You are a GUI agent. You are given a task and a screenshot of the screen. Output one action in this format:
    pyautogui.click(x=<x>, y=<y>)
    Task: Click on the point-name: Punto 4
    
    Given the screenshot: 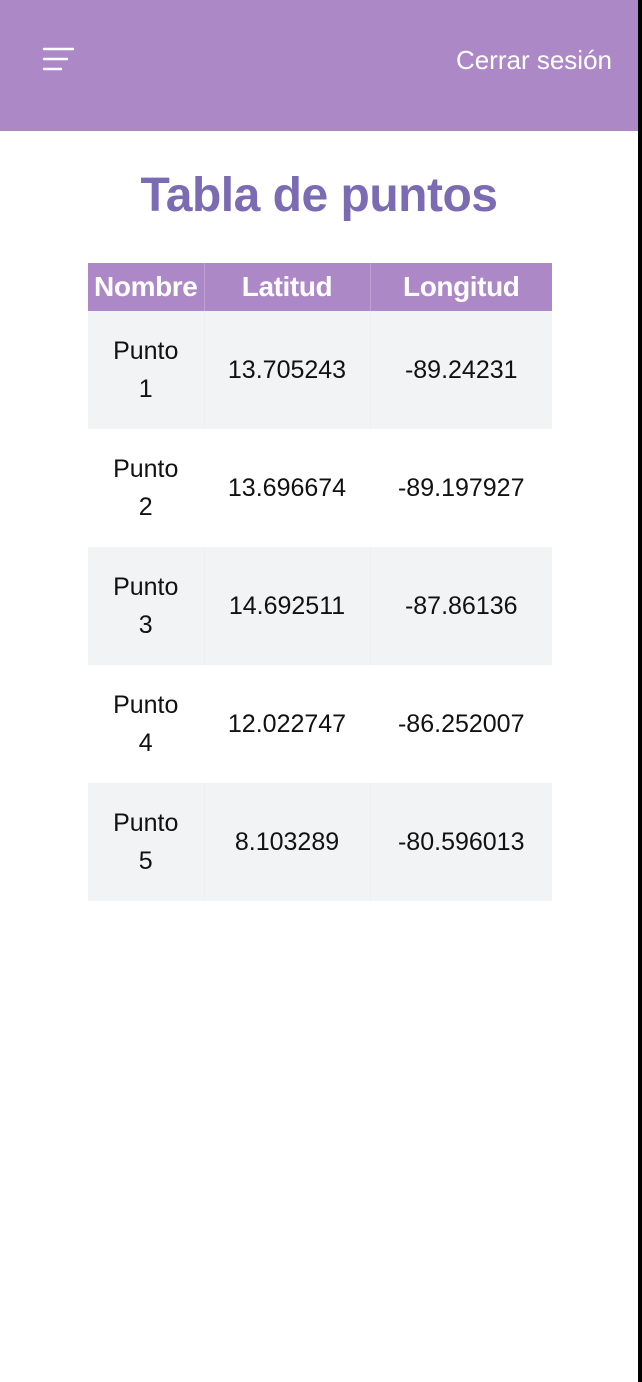 What is the action you would take?
    pyautogui.click(x=146, y=724)
    